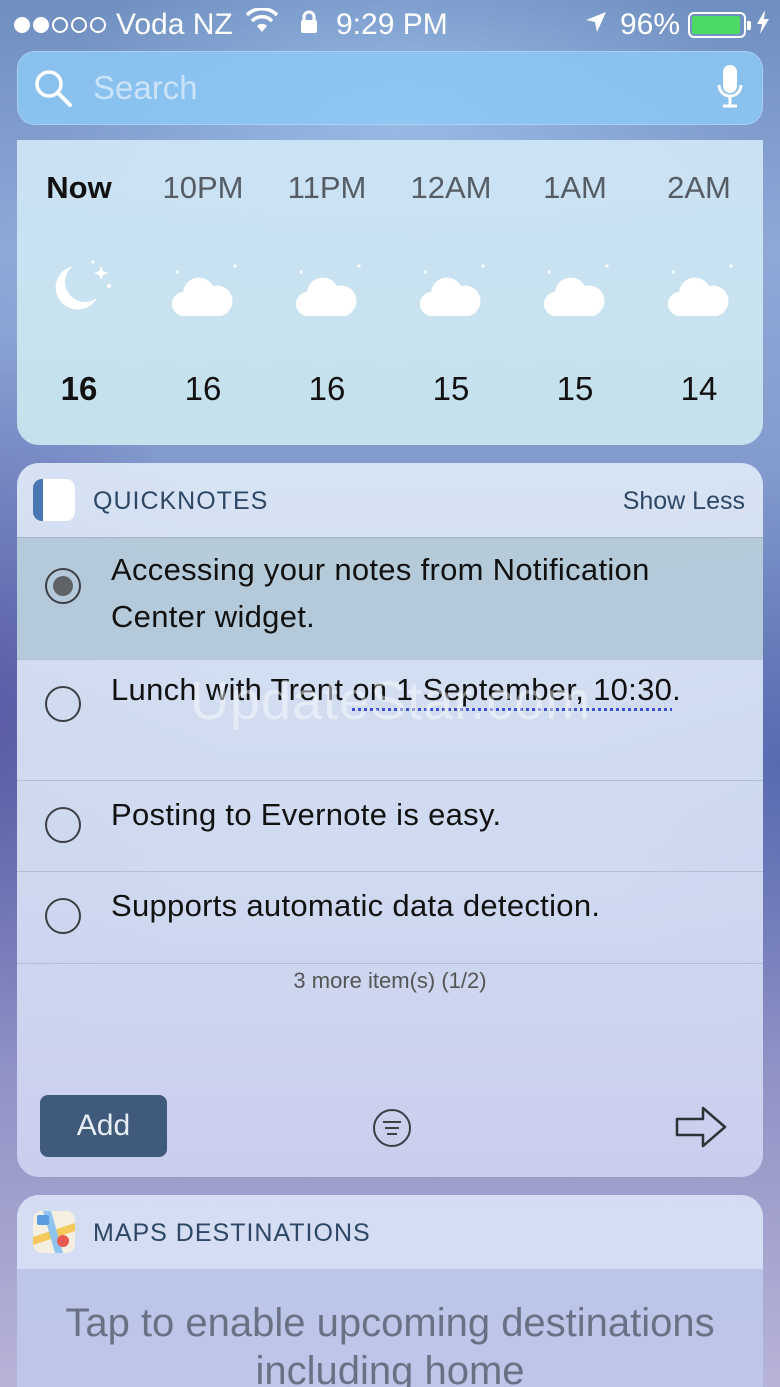  Describe the element at coordinates (232, 689) in the screenshot. I see `note-text-plain: Lunch with Trent` at that location.